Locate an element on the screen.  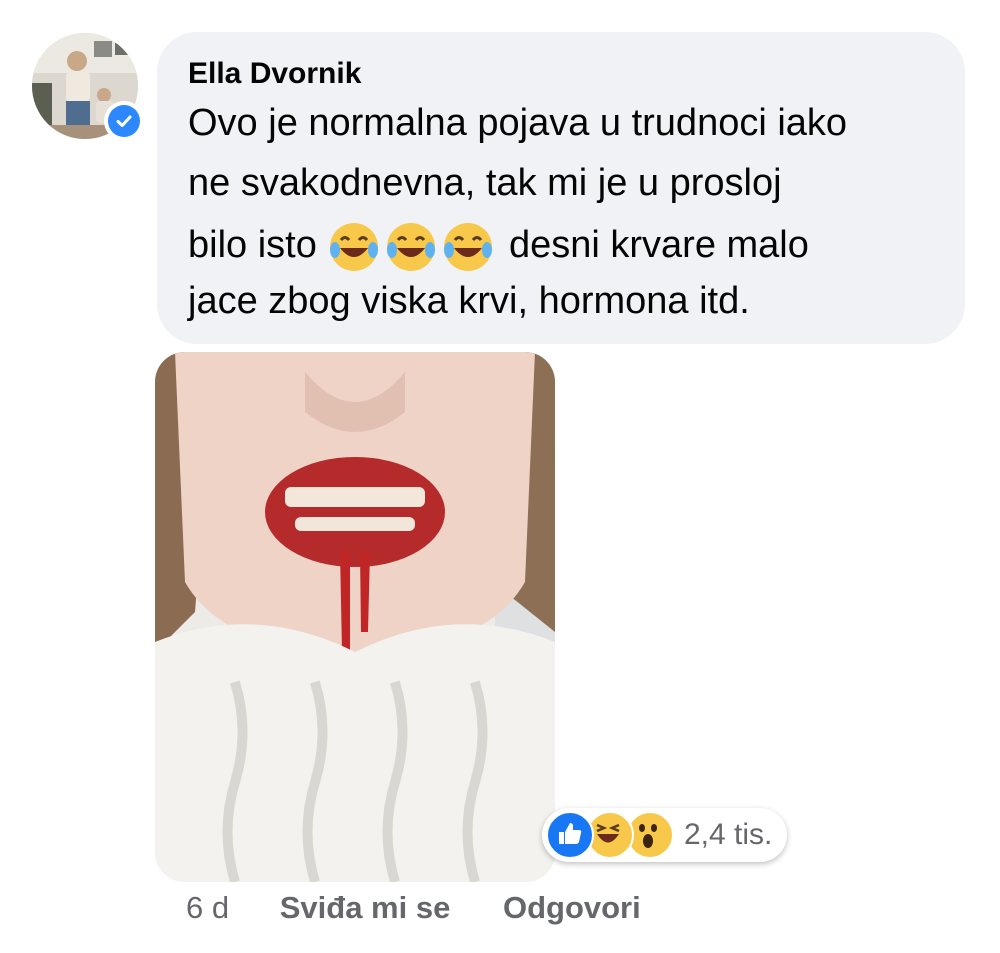
comment-text-line: jace zbog viska krvi, hormona itd. is located at coordinates (469, 301).